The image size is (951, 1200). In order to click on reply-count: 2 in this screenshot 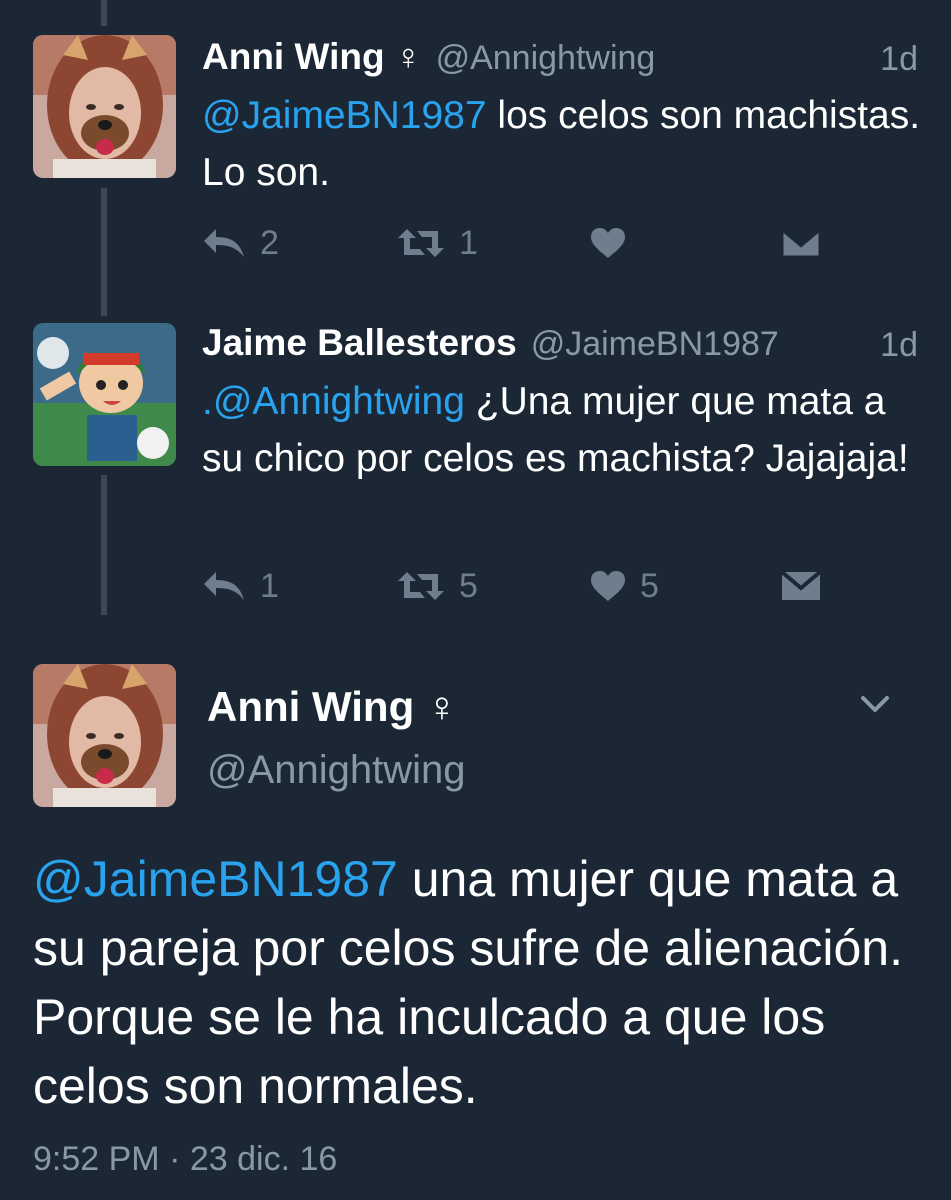, I will do `click(269, 242)`.